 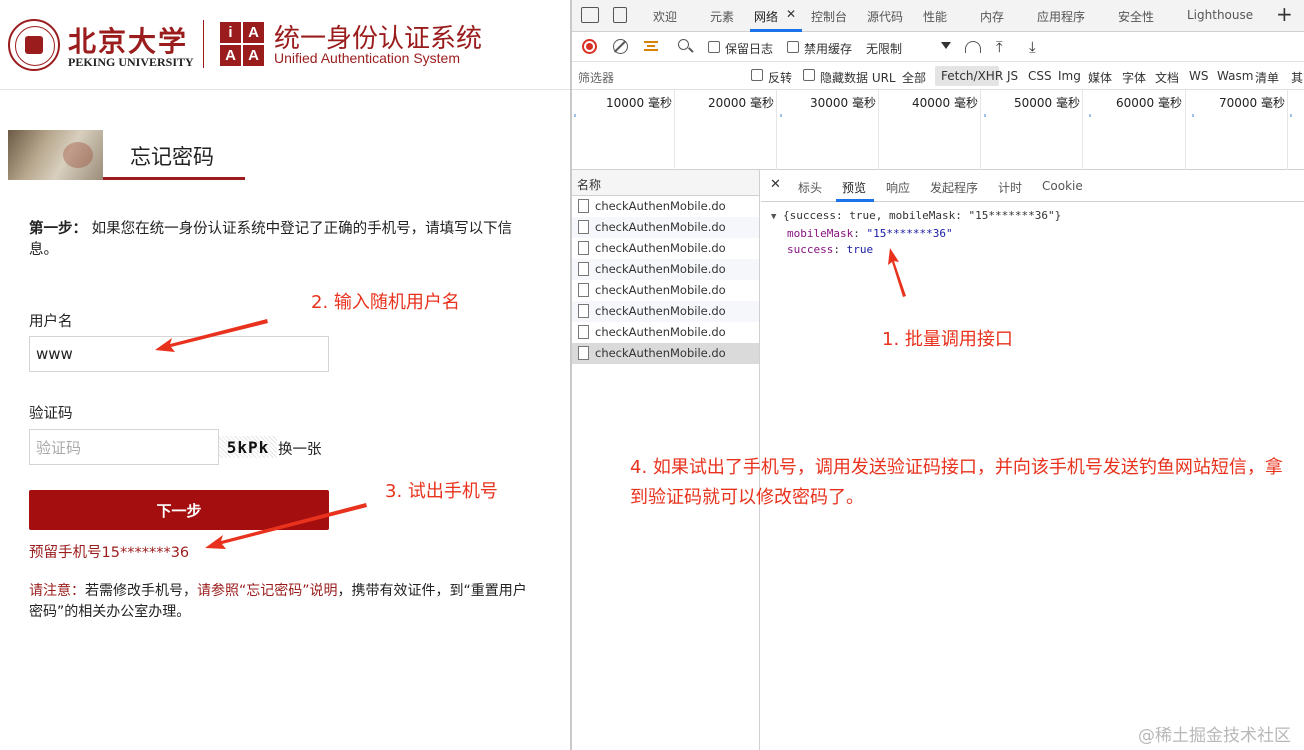 I want to click on captcha-image: 5kPk, so click(x=248, y=447).